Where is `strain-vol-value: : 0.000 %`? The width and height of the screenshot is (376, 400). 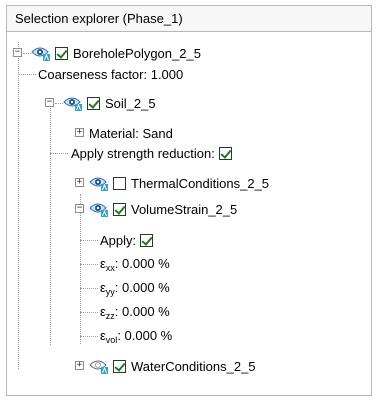
strain-vol-value: : 0.000 % is located at coordinates (145, 335).